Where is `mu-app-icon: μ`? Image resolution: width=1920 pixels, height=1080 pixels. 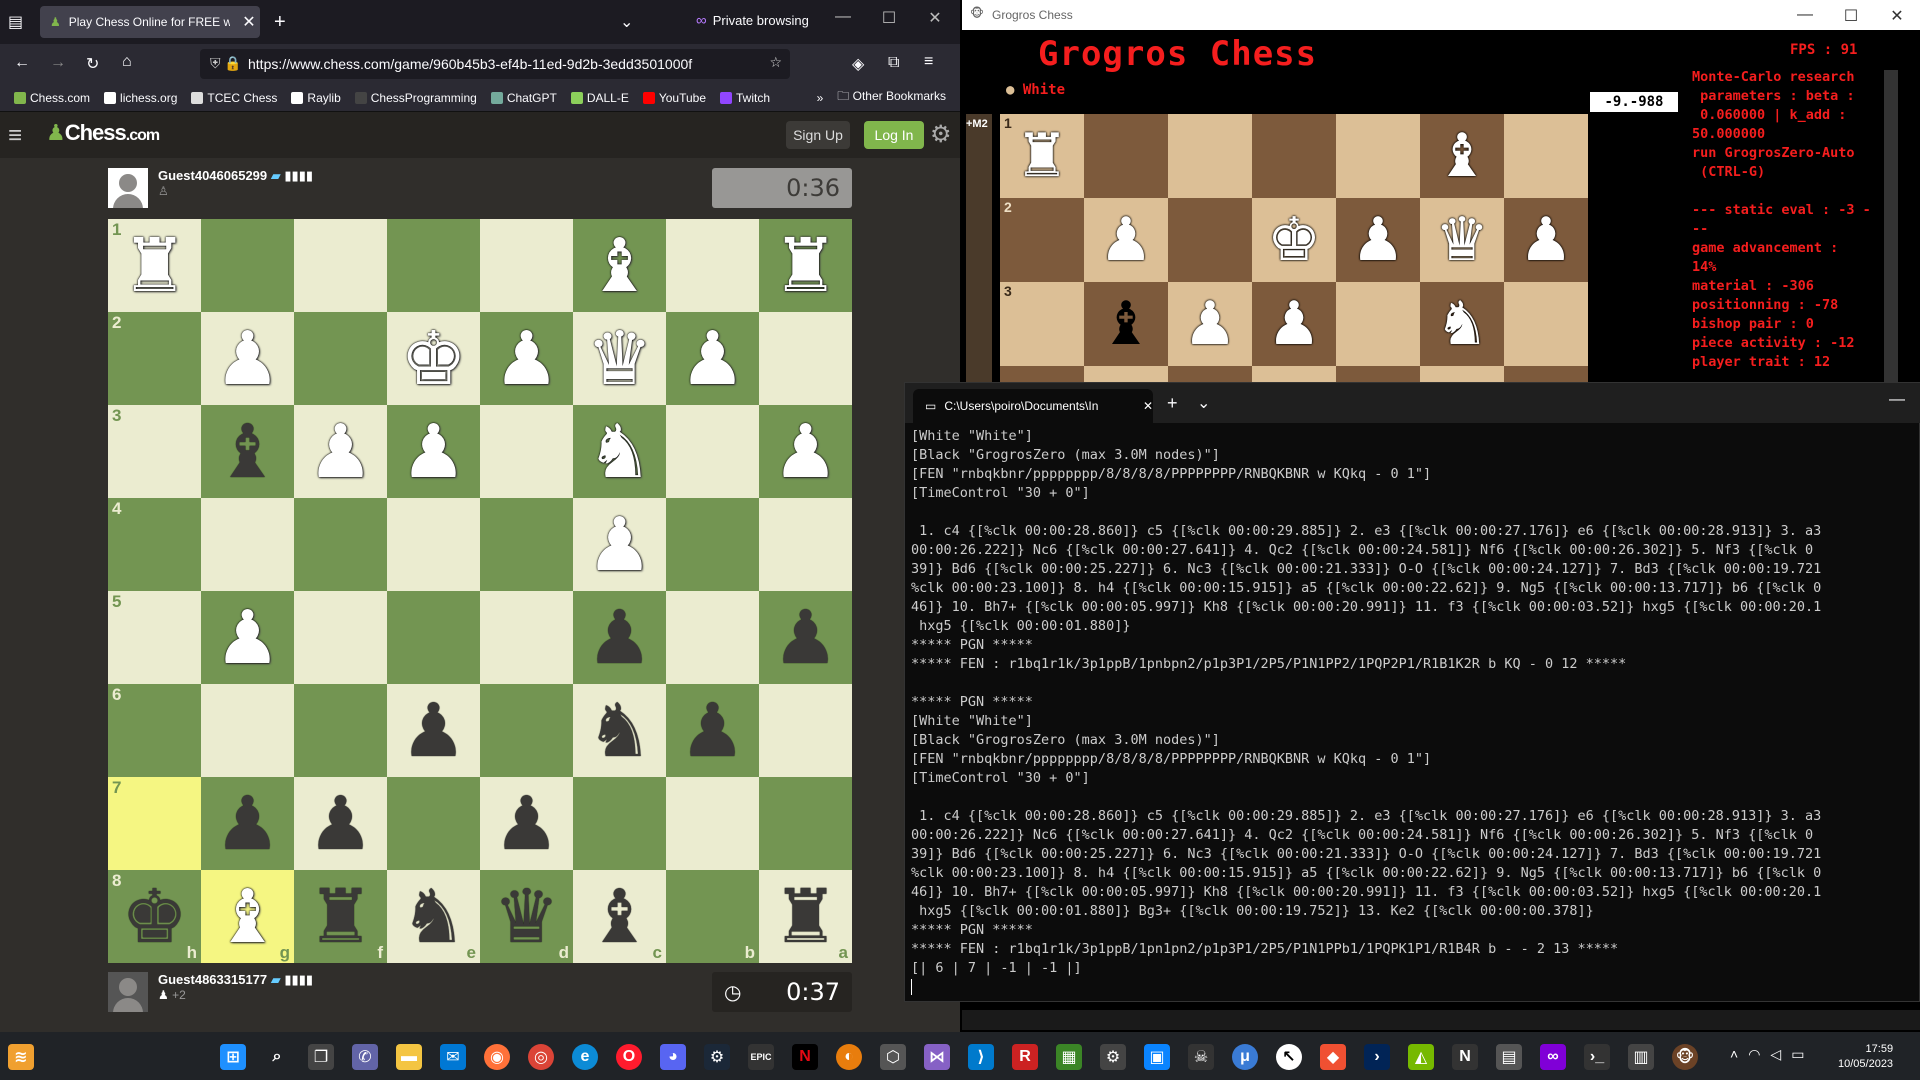
mu-app-icon: μ is located at coordinates (1245, 1057).